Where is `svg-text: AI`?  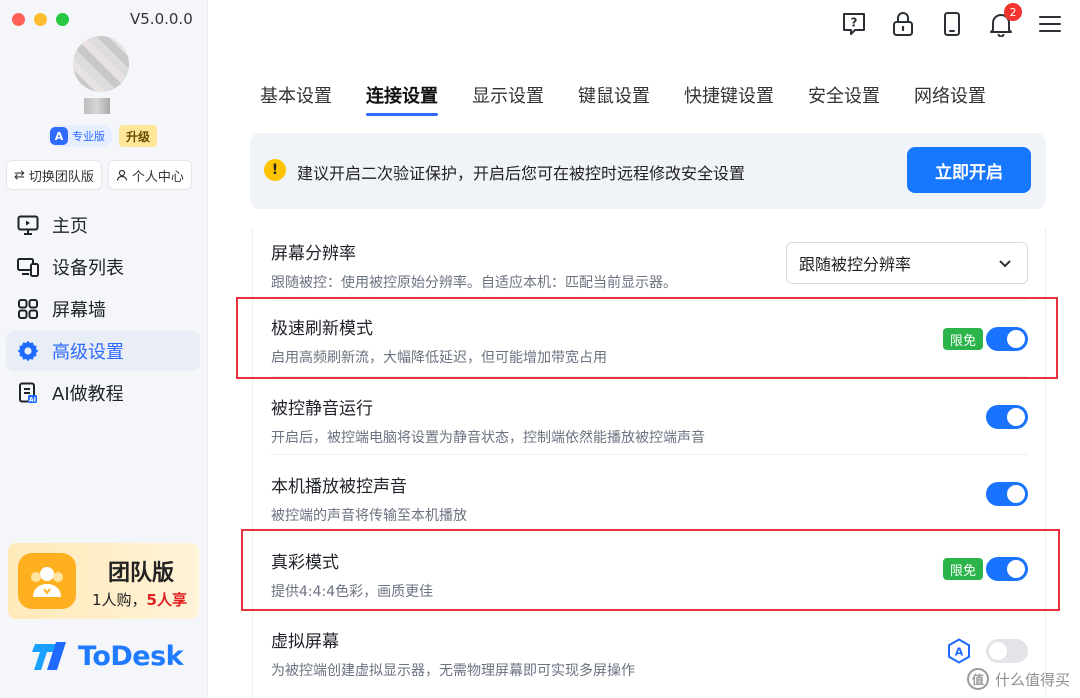
svg-text: AI is located at coordinates (32, 399).